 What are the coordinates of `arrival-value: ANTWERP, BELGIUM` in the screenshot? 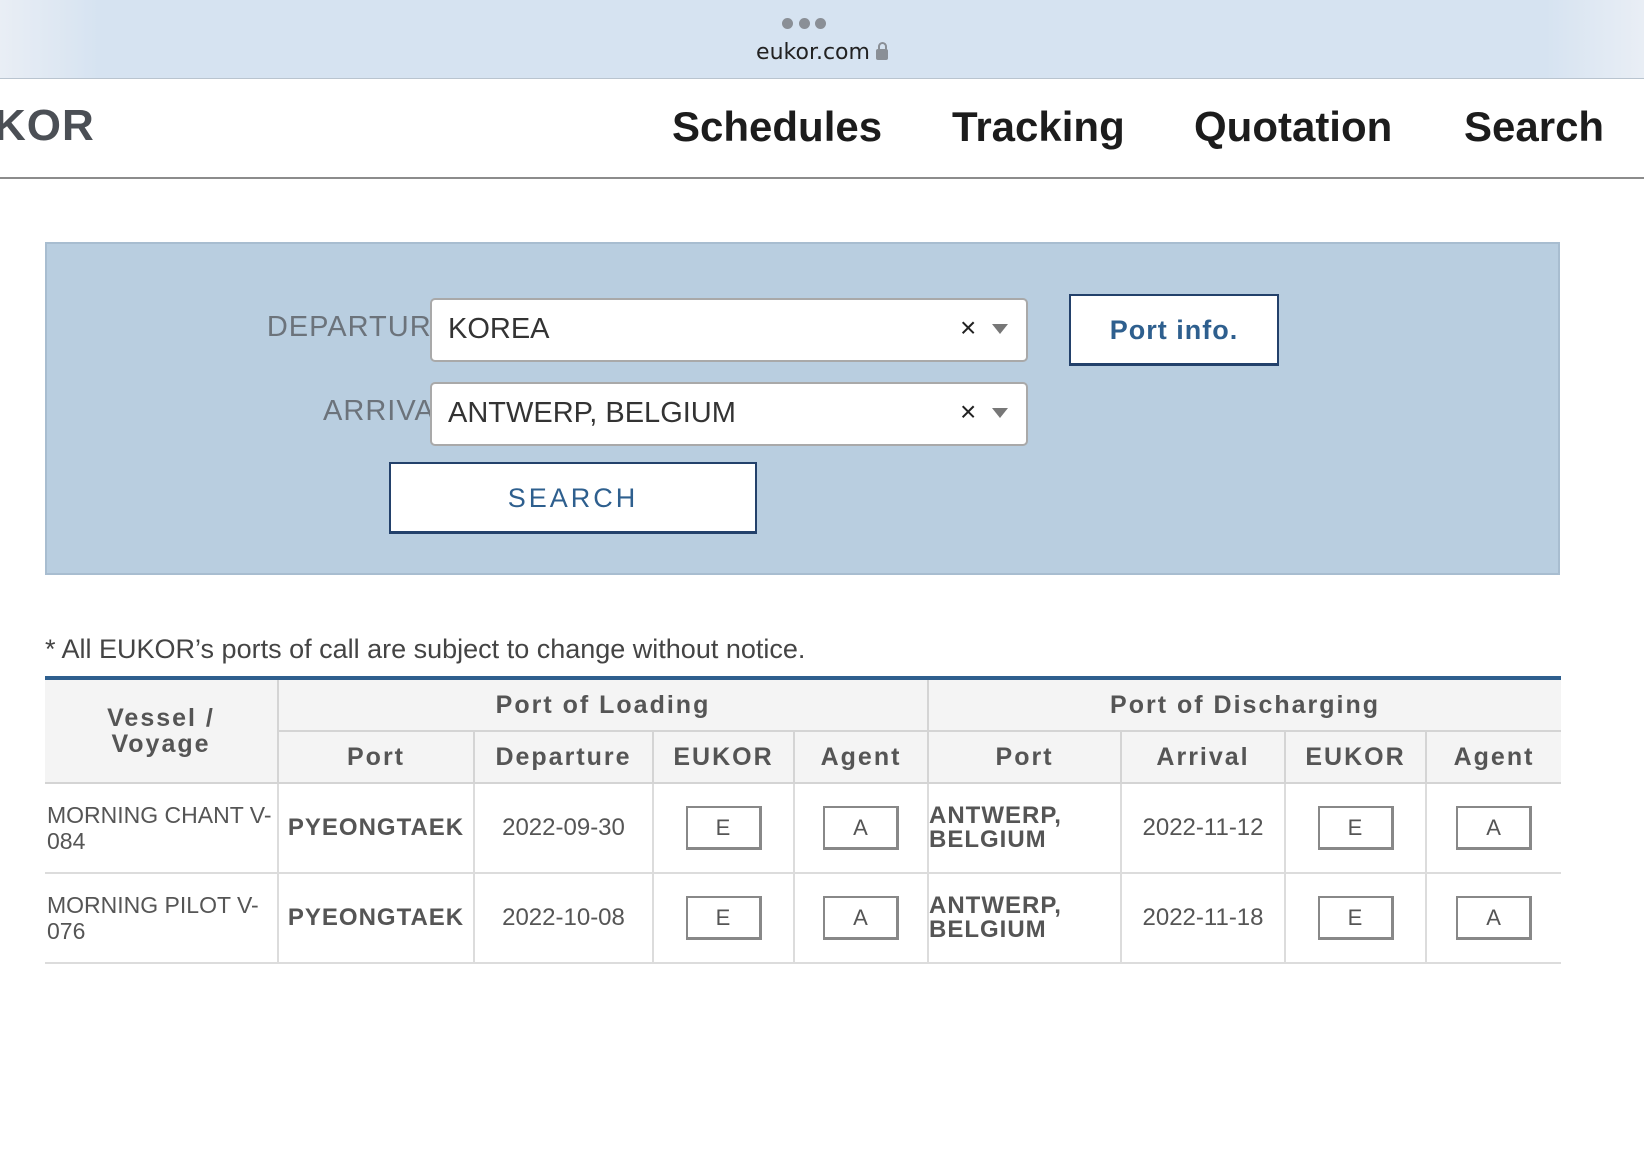 It's located at (592, 413).